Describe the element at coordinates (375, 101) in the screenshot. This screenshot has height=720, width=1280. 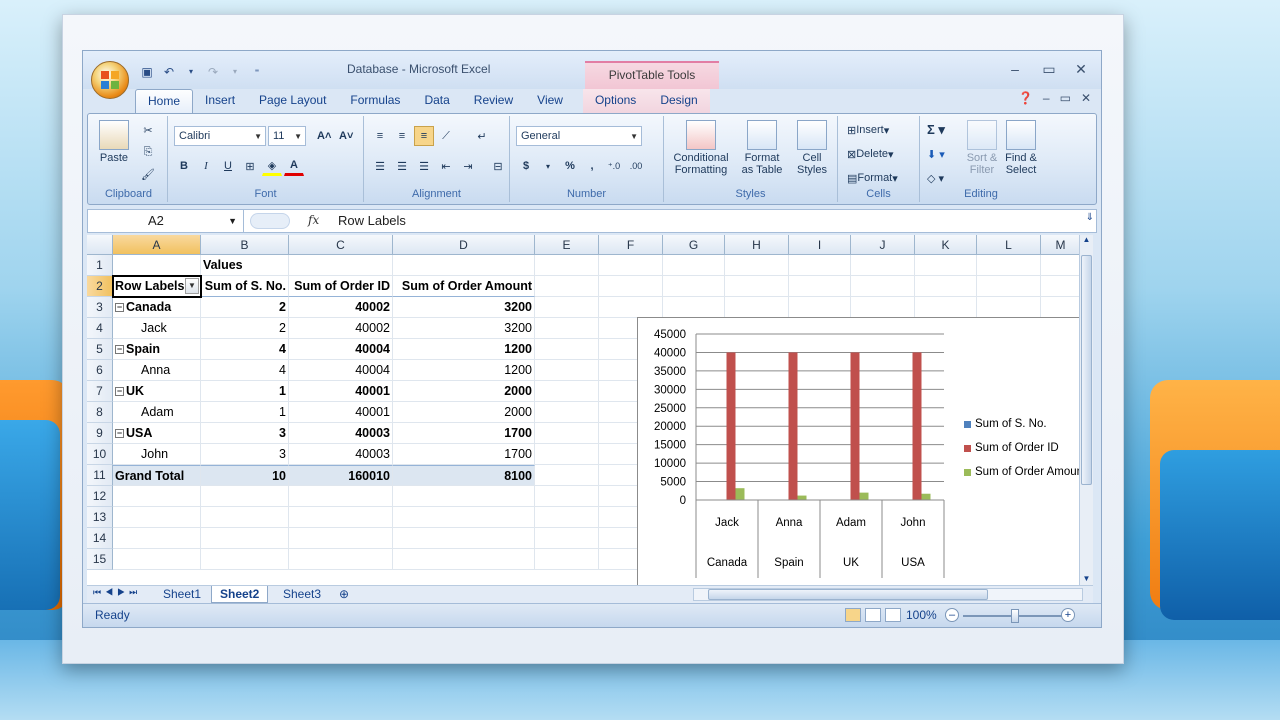
I see `tab-formulas: Formulas` at that location.